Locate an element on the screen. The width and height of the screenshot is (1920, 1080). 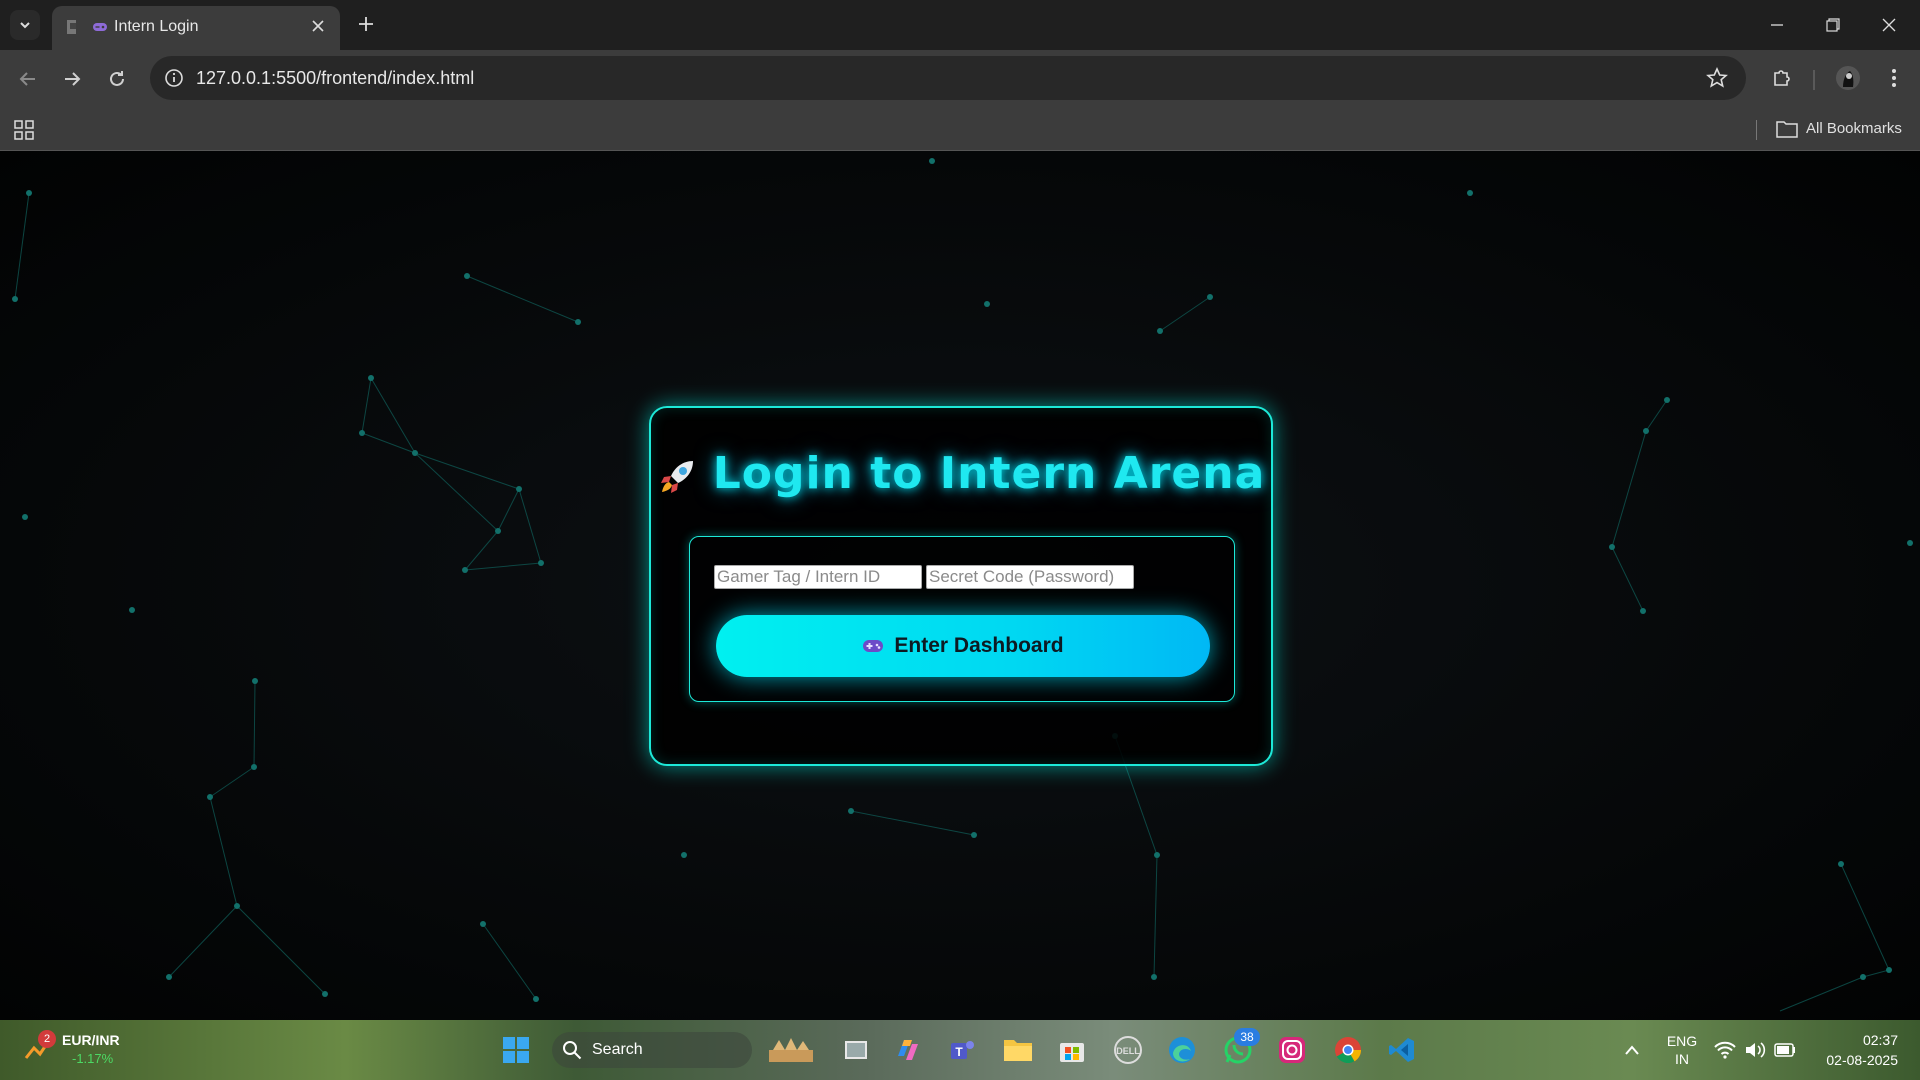
profile-avatar is located at coordinates (1848, 78).